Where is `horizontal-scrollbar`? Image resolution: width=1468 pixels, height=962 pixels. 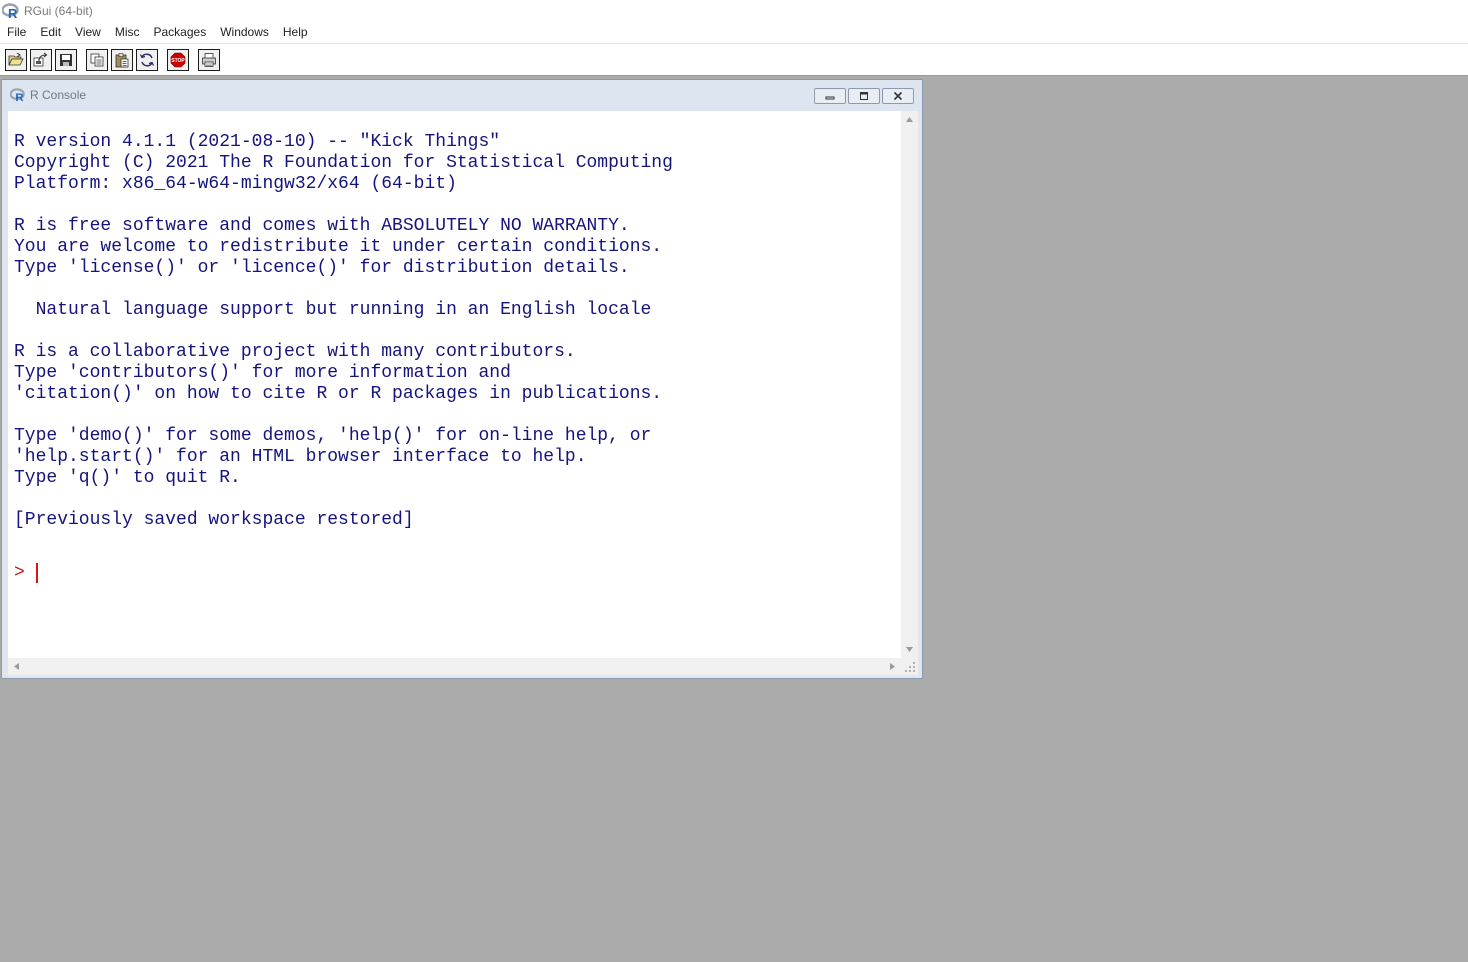 horizontal-scrollbar is located at coordinates (454, 666).